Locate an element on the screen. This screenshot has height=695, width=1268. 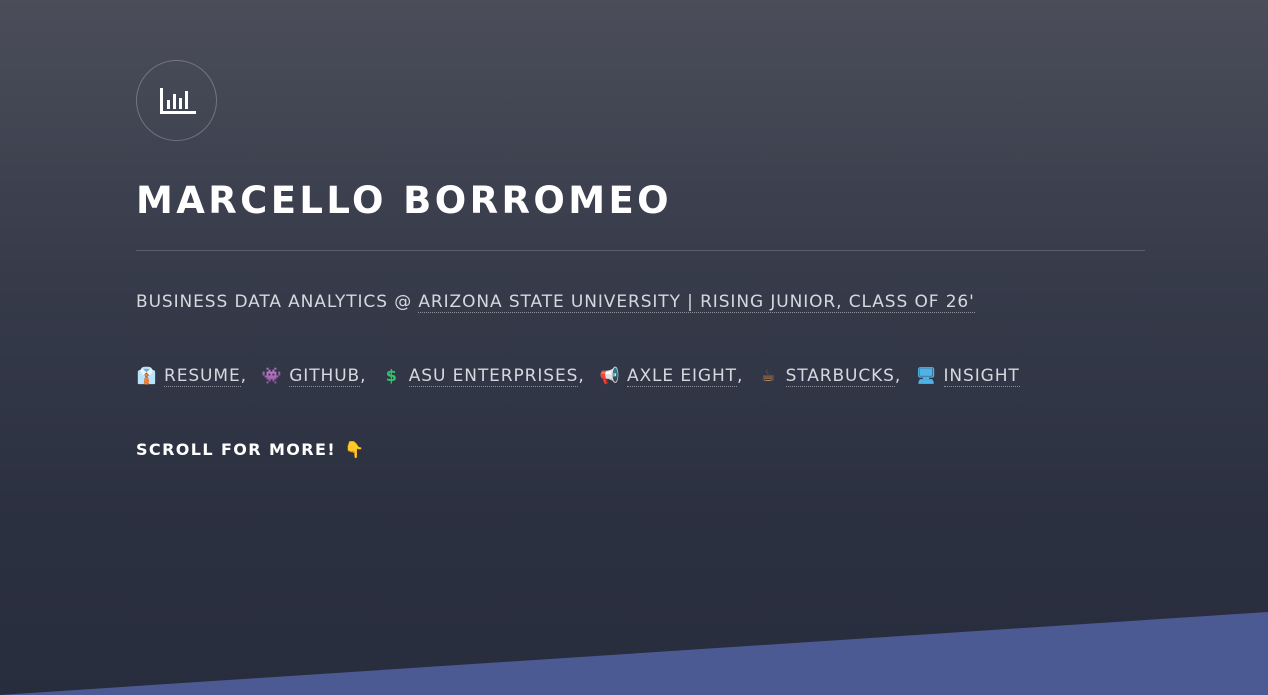
tagline-prefix: BUSINESS DATA ANALYTICS @ is located at coordinates (277, 302).